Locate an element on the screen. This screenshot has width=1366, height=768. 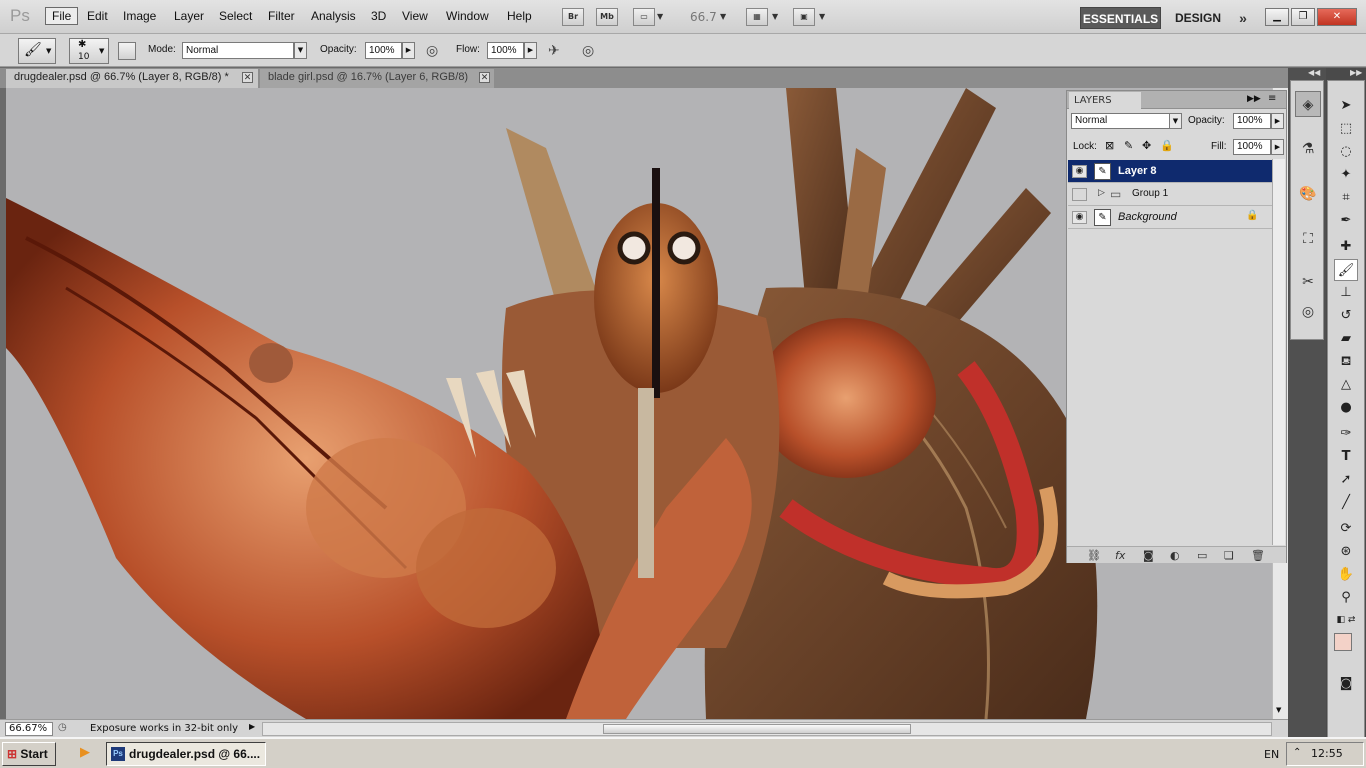
mode-select: Normal is located at coordinates (238, 50).